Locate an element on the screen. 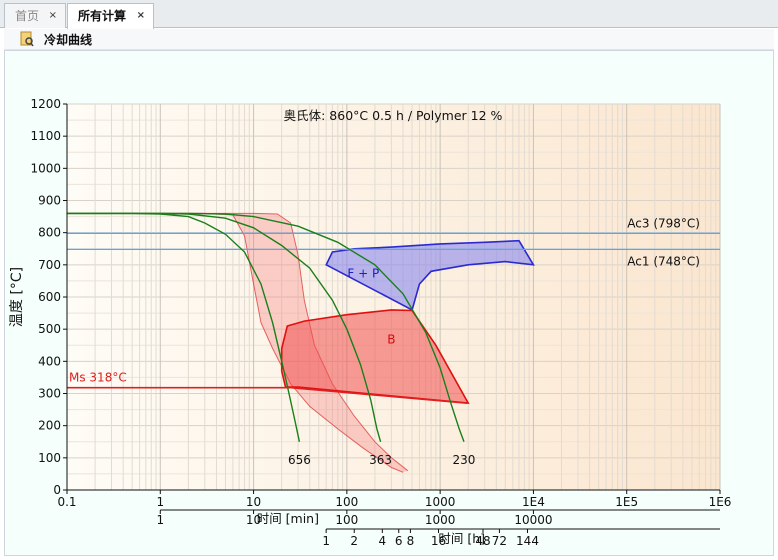 The height and width of the screenshot is (560, 778). hour-axis-label: 72 is located at coordinates (499, 541).